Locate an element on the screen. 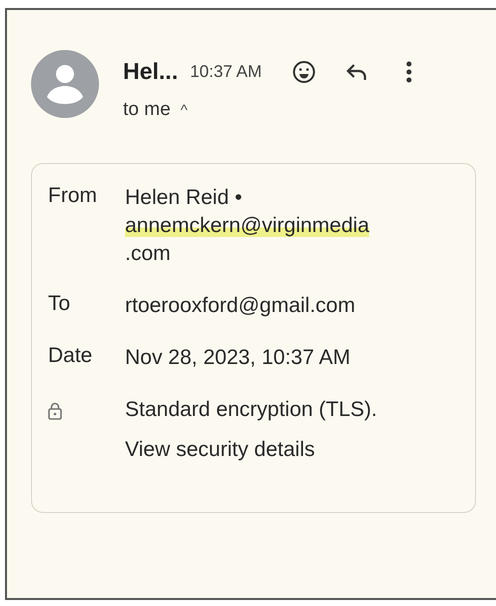  reply-icon is located at coordinates (357, 71).